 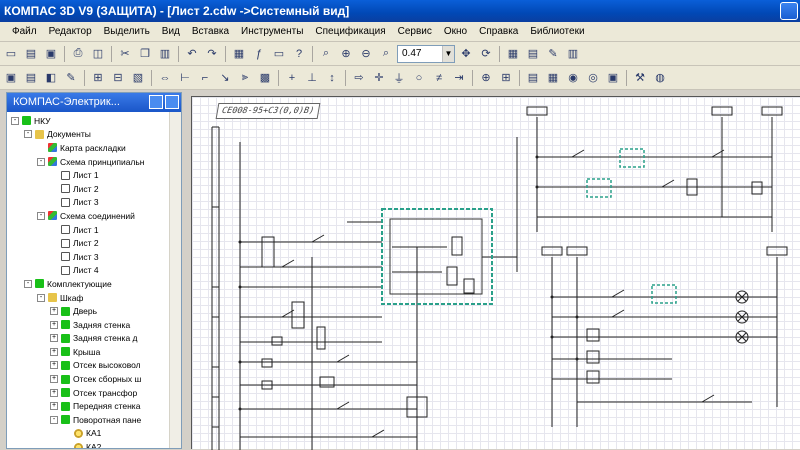 What do you see at coordinates (98, 54) in the screenshot?
I see `preview-icon: ◫` at bounding box center [98, 54].